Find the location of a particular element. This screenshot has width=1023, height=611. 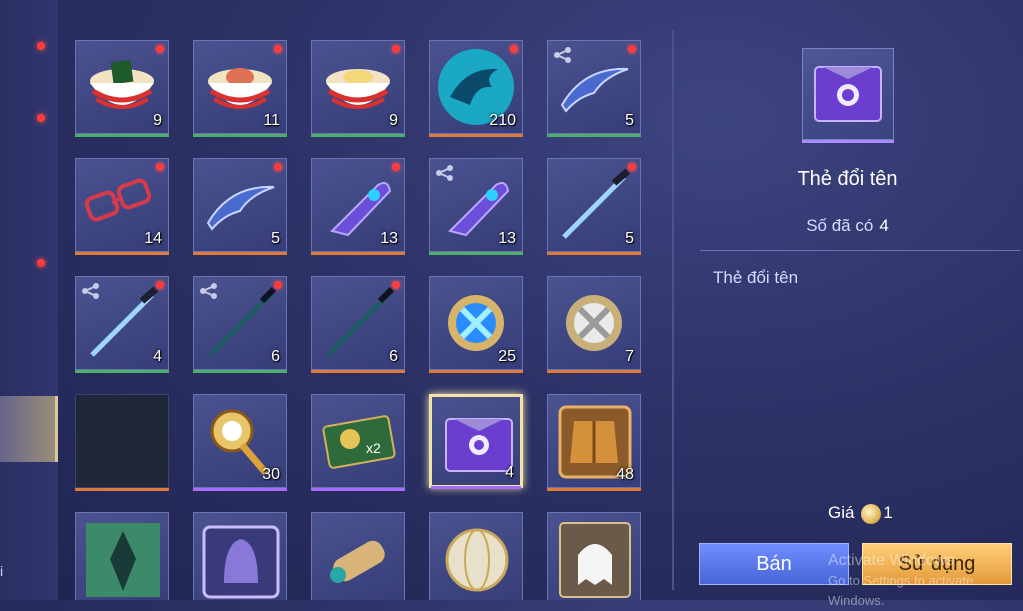

sidebar-tab-selected is located at coordinates (29, 429).